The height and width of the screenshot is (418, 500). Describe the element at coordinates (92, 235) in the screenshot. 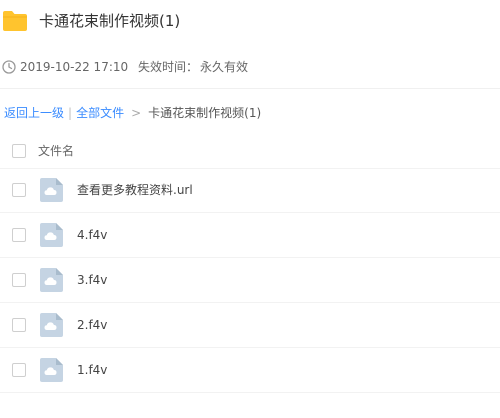

I see `file-name: 4.f4v` at that location.